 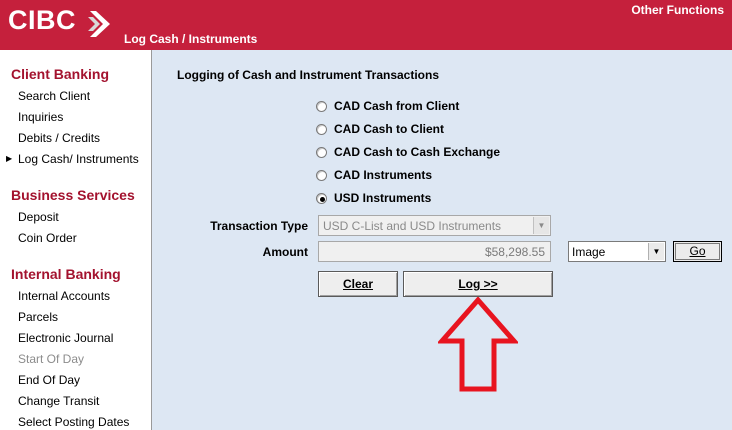 I want to click on logo-text: CIBC, so click(x=42, y=20).